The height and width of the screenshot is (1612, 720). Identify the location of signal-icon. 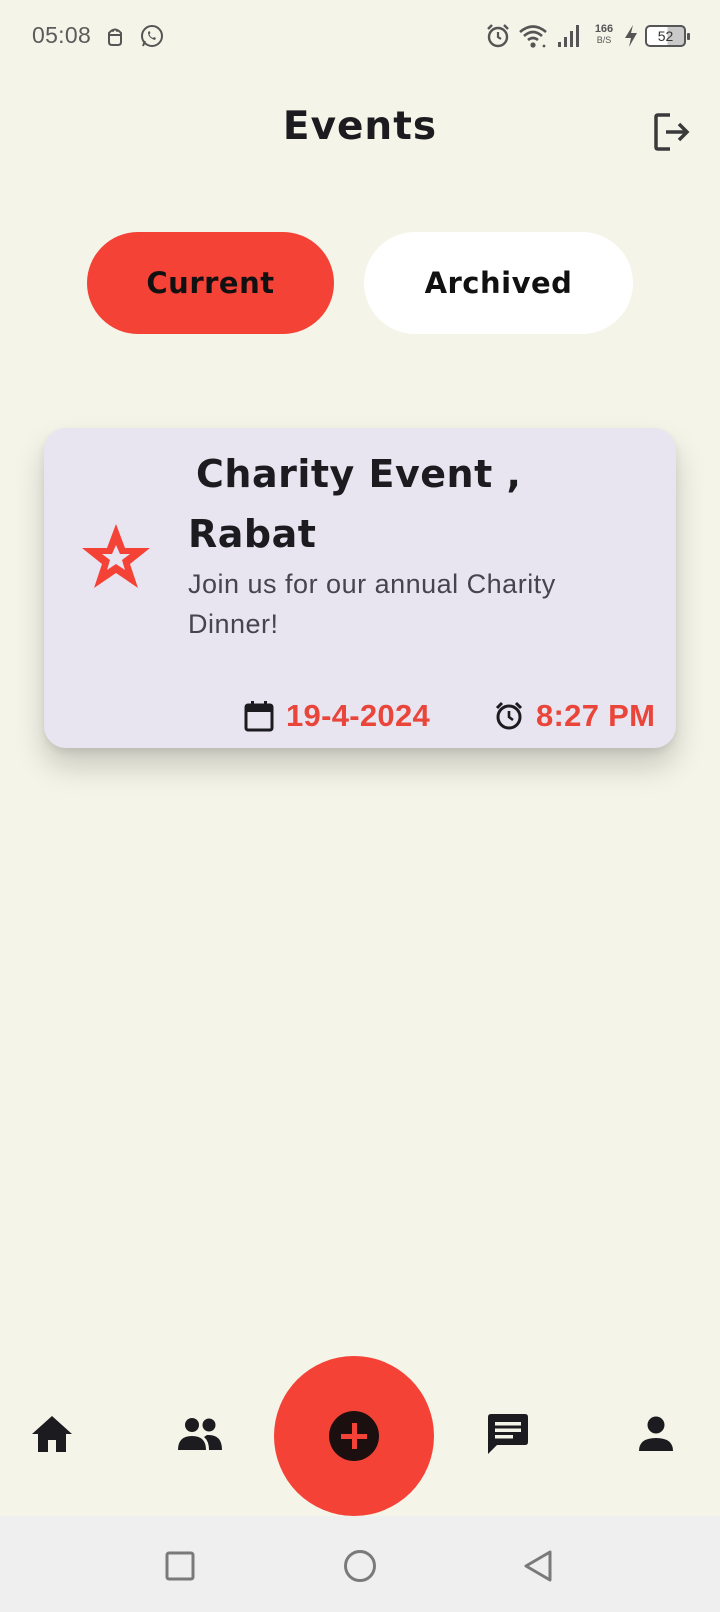
(569, 36).